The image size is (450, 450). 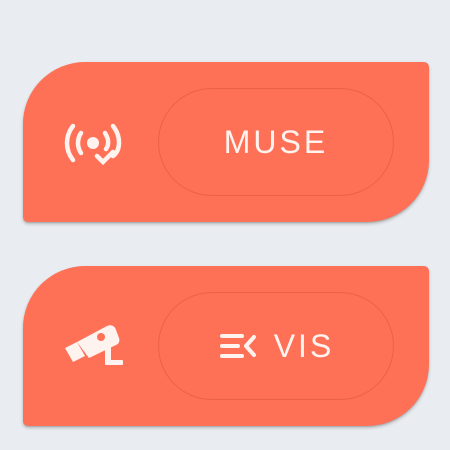 I want to click on wireless-broadcast-check-icon, so click(x=93, y=142).